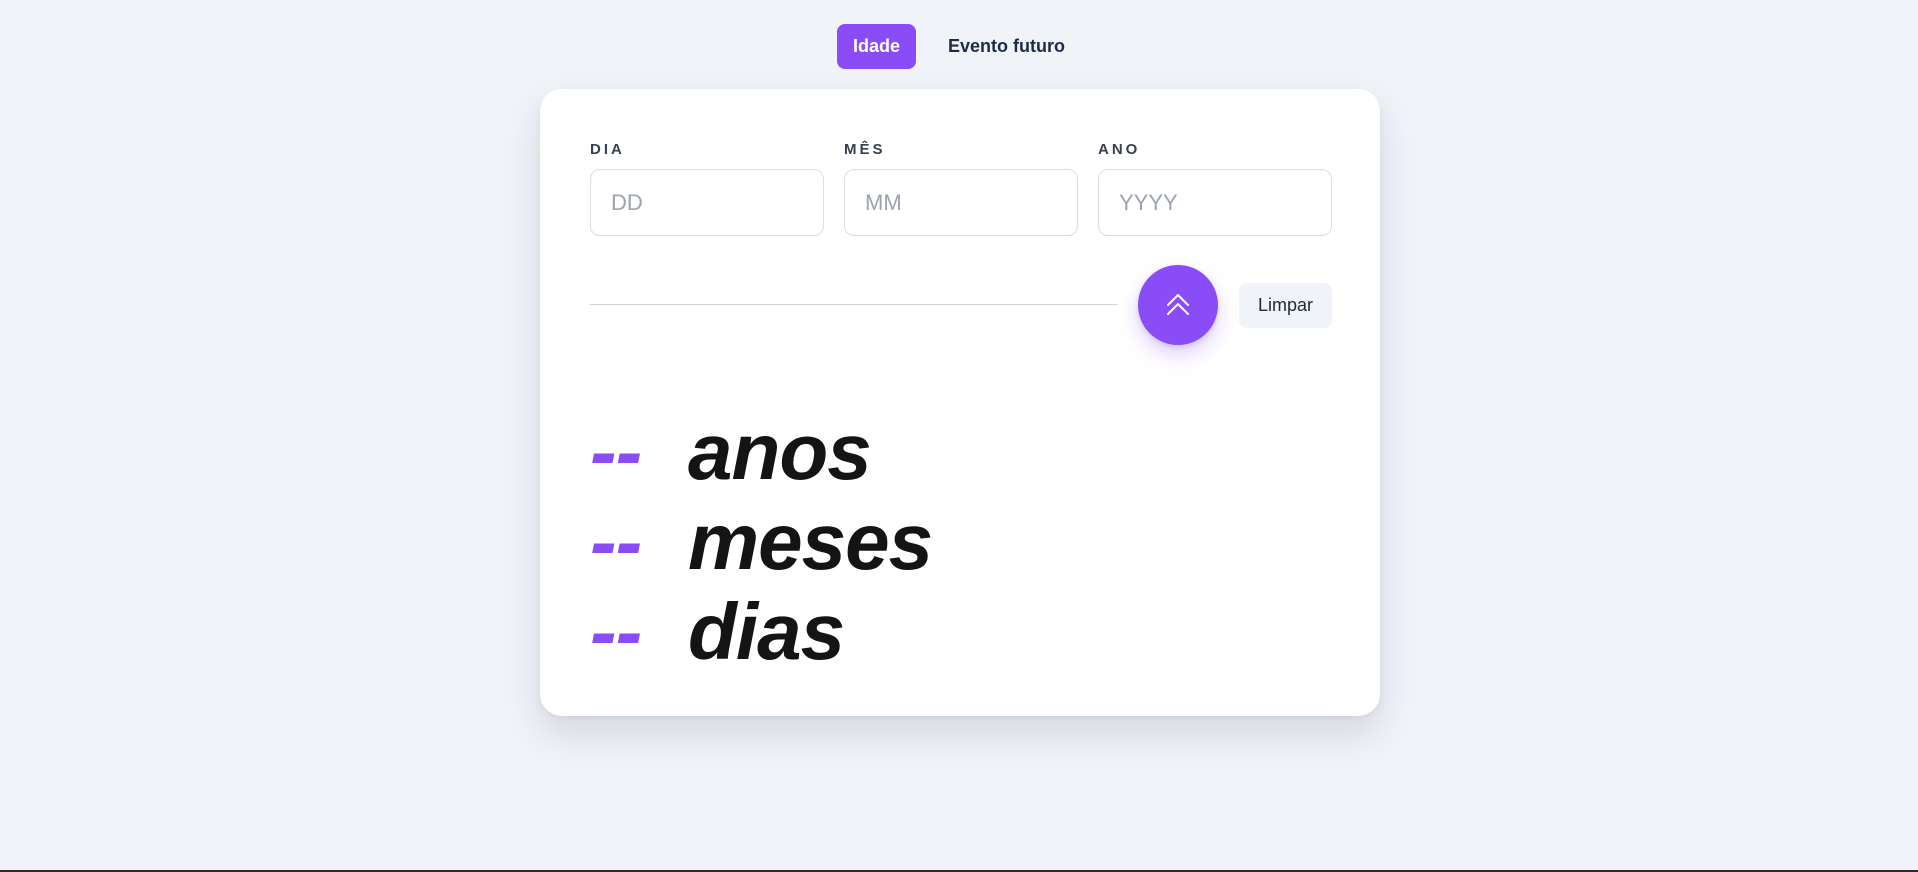 The image size is (1918, 872). I want to click on year-label: ANO, so click(1119, 149).